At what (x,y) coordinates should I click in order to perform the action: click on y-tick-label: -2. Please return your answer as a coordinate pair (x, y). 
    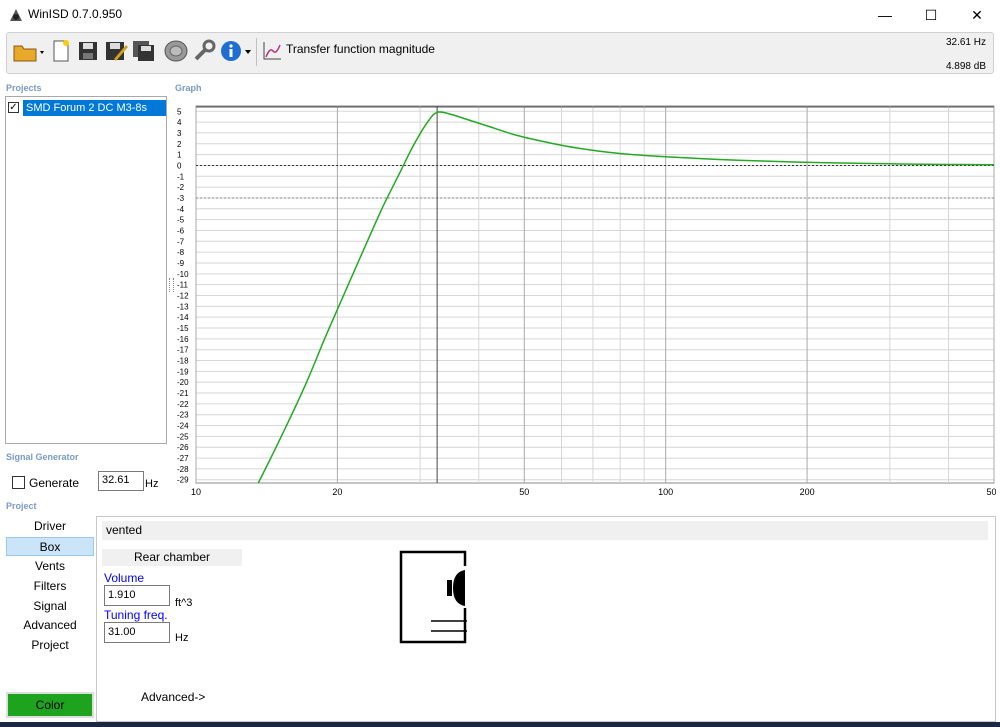
    Looking at the image, I should click on (181, 187).